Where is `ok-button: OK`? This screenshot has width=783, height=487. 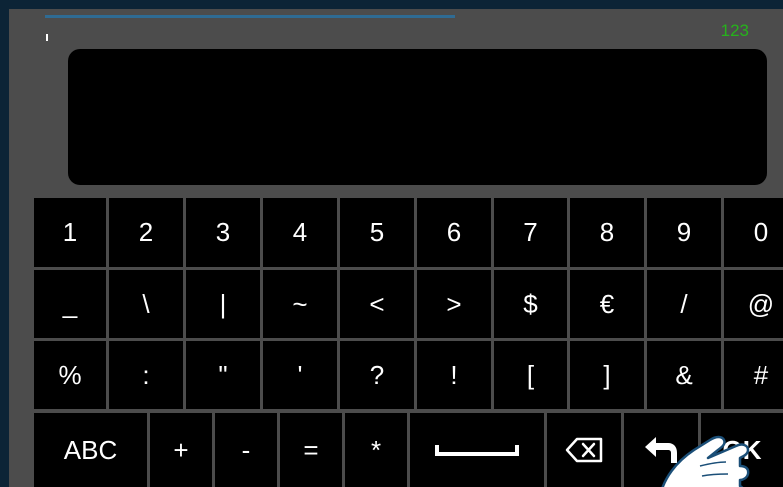
ok-button: OK is located at coordinates (742, 450).